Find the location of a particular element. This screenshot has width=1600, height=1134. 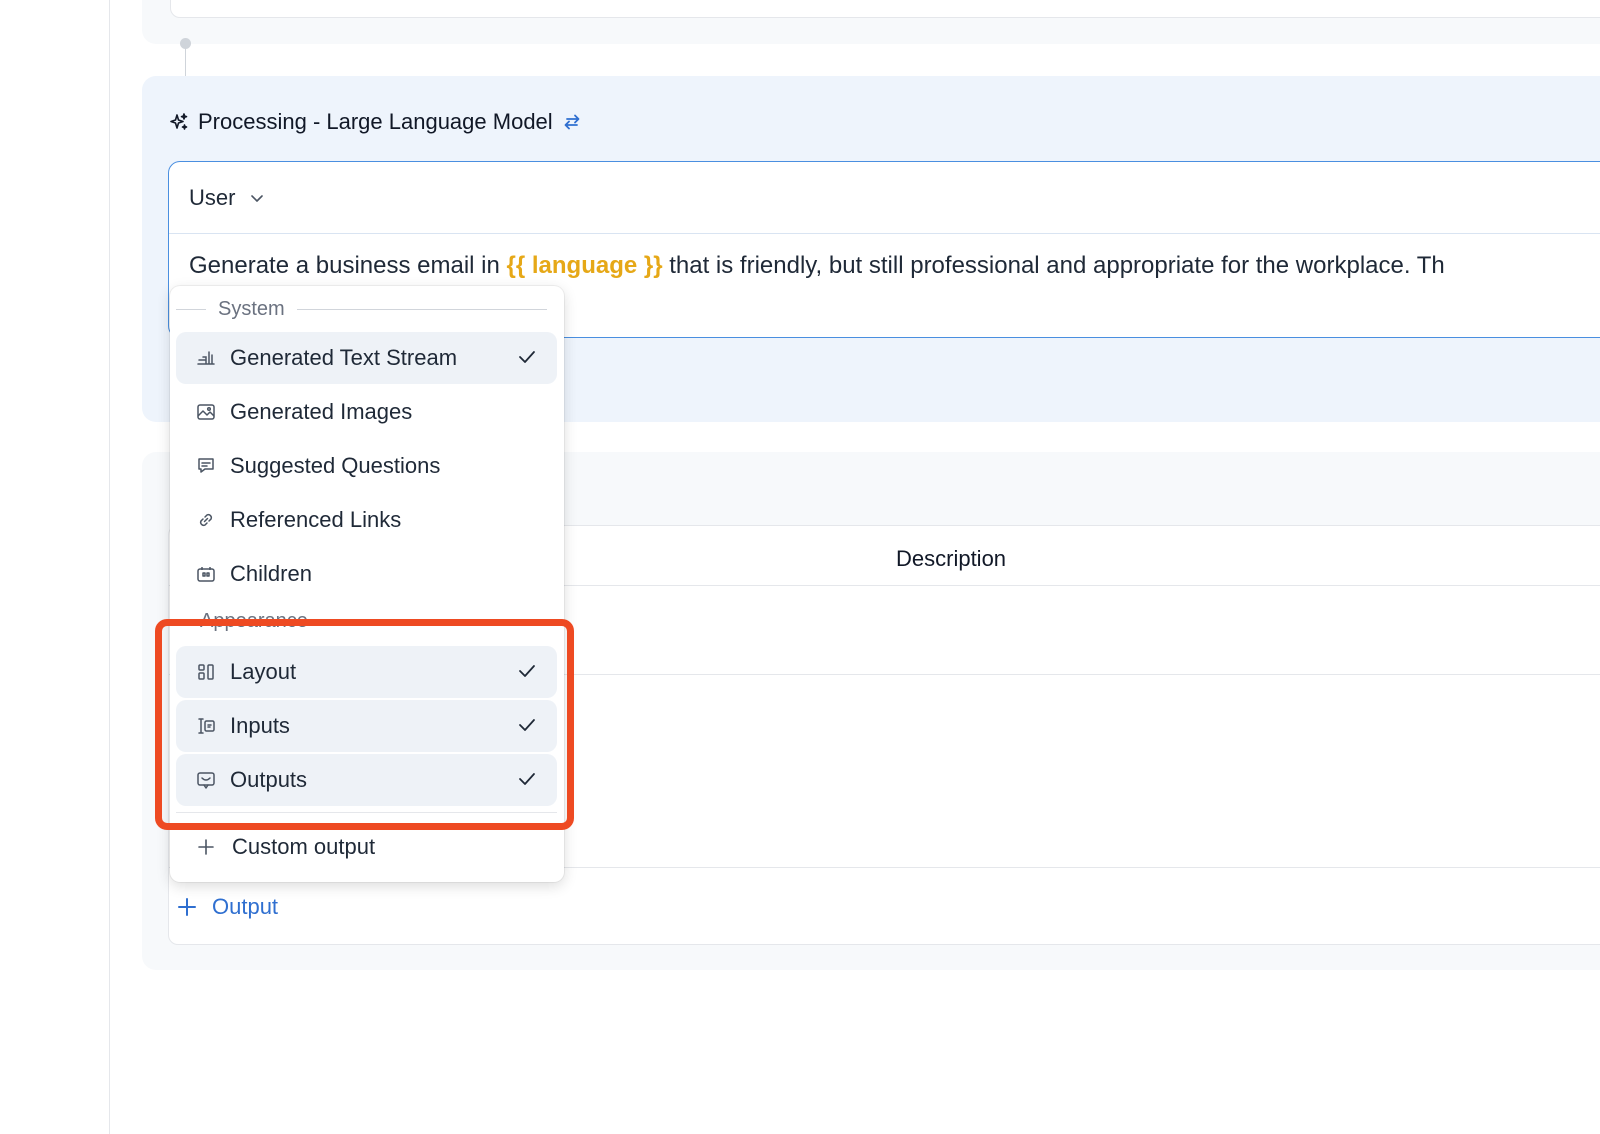

prompt-text-start: Generate a business email in is located at coordinates (348, 265).